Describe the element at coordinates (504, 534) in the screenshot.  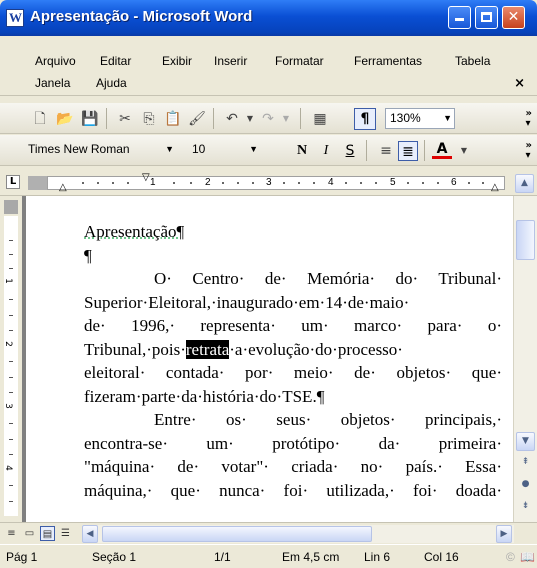
I see `scroll-right-icon: ▶` at that location.